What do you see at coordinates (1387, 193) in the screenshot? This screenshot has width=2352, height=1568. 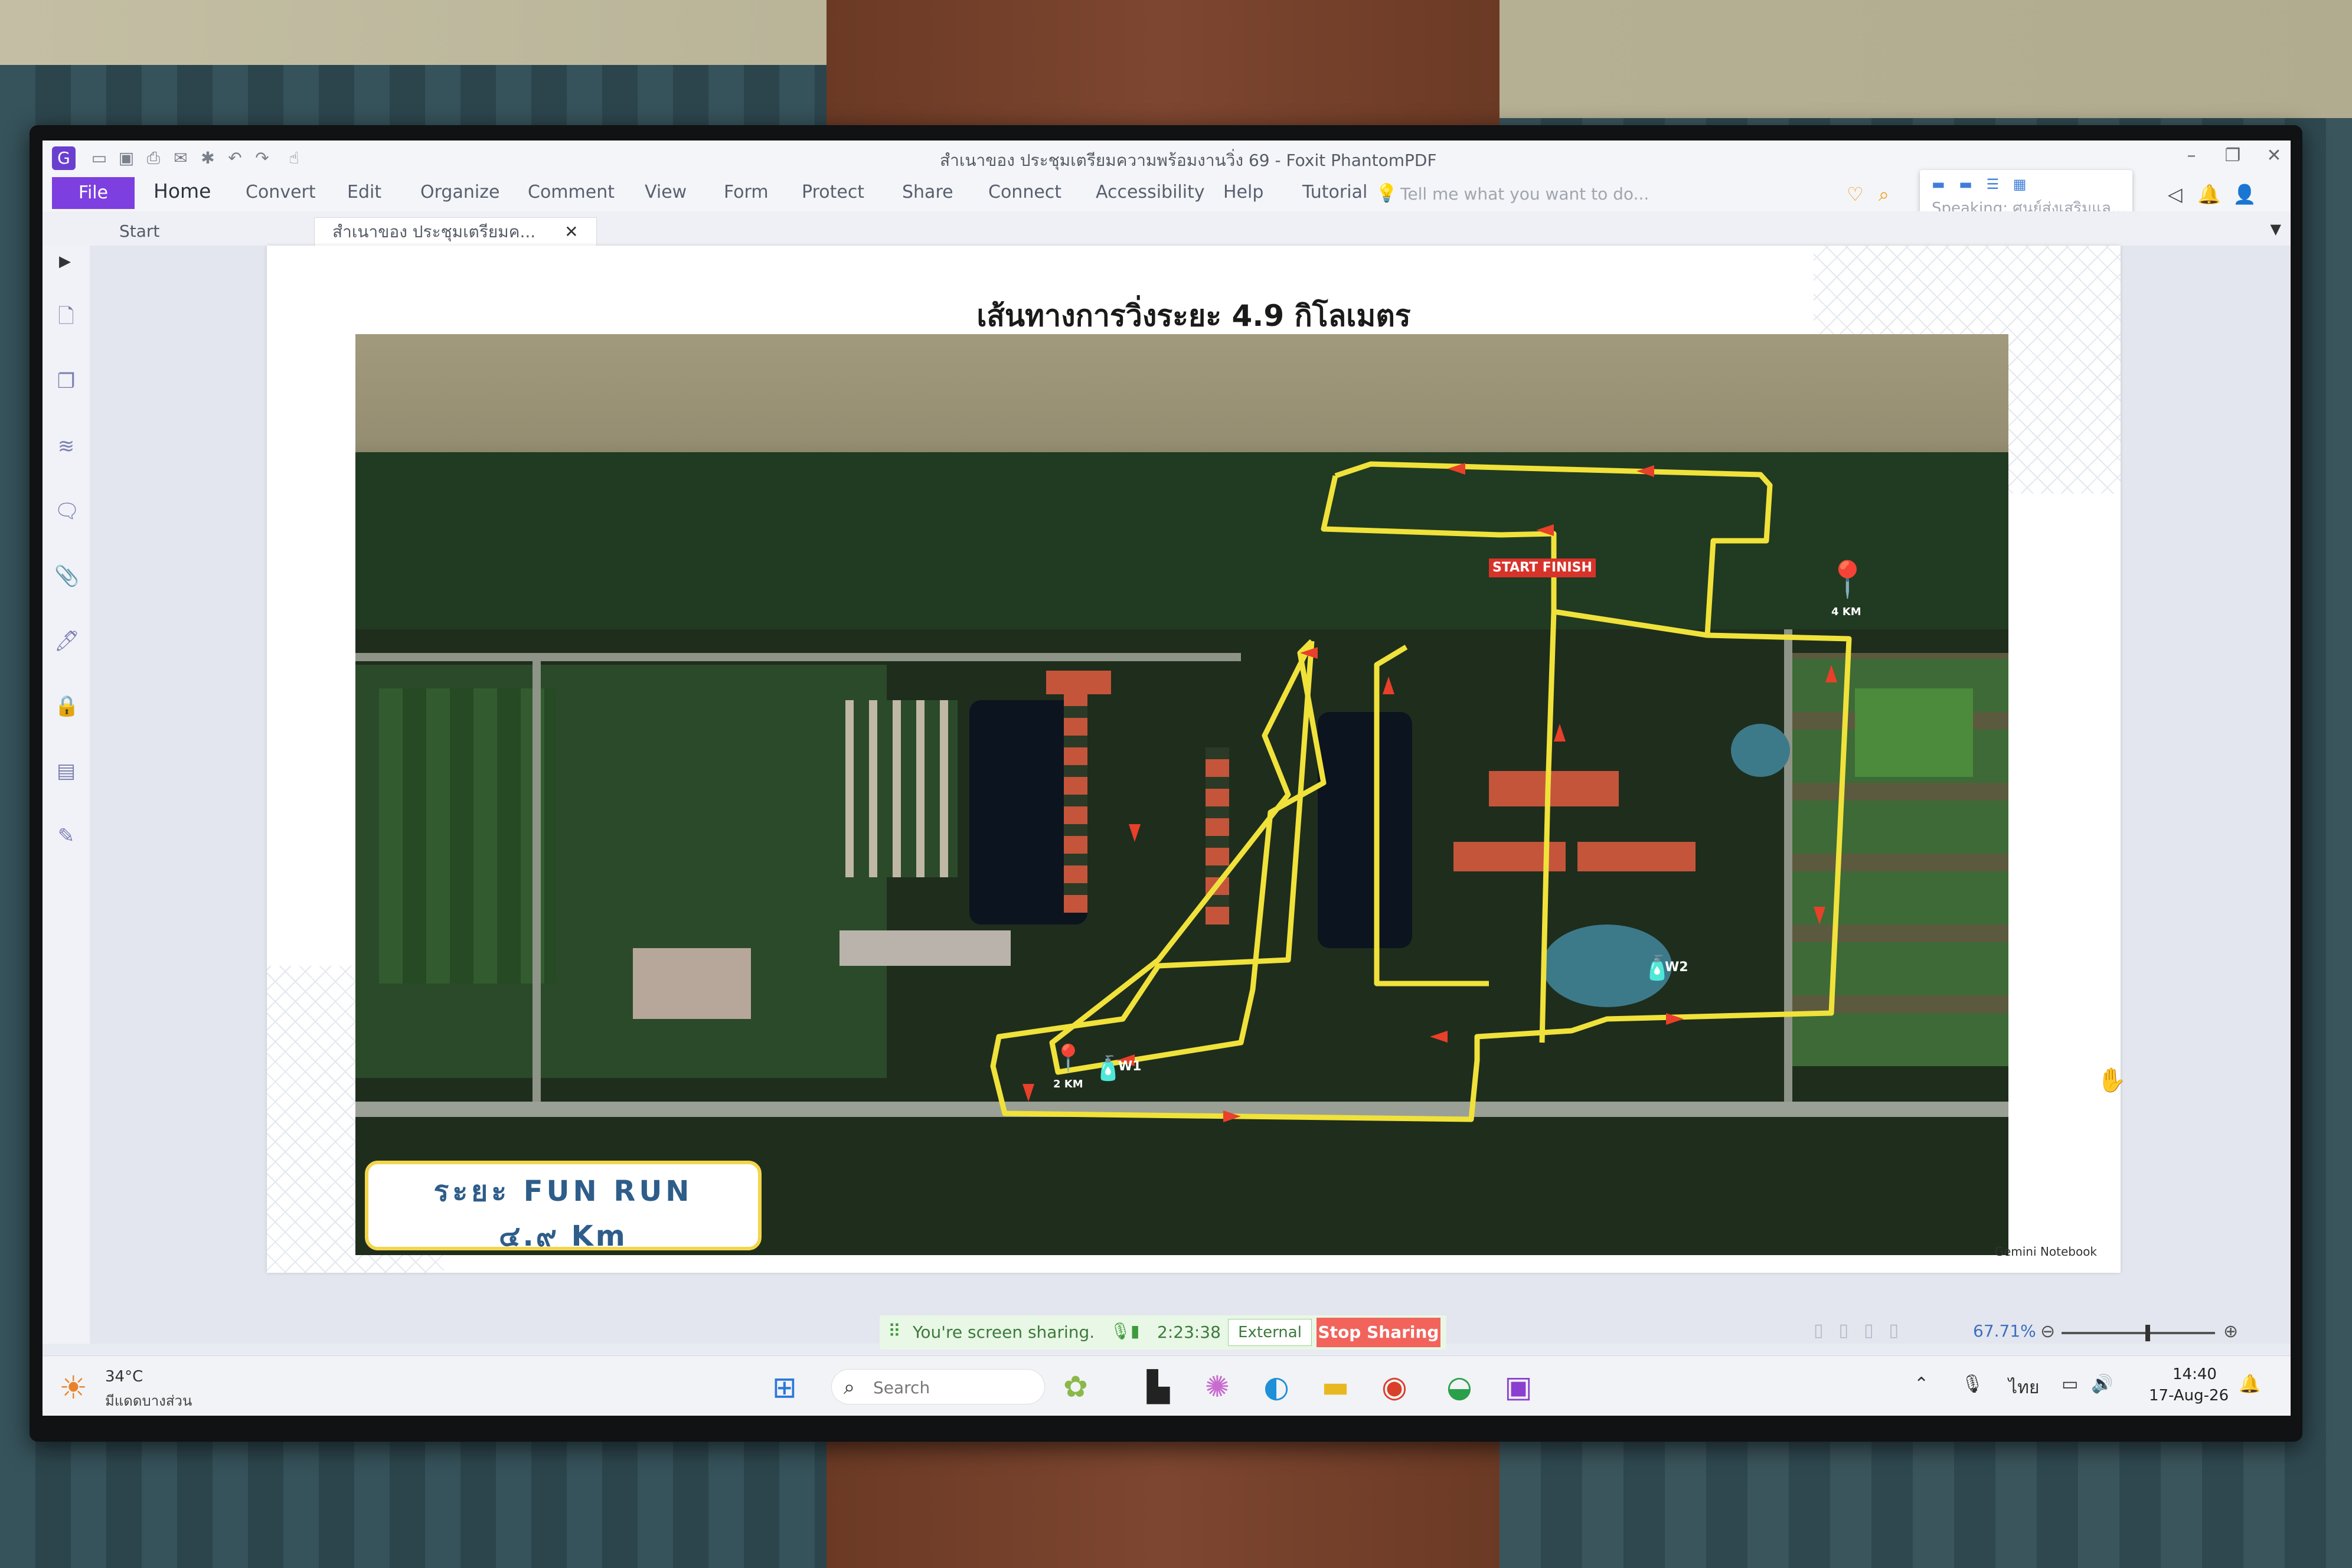 I see `lightbulb-icon: 💡` at bounding box center [1387, 193].